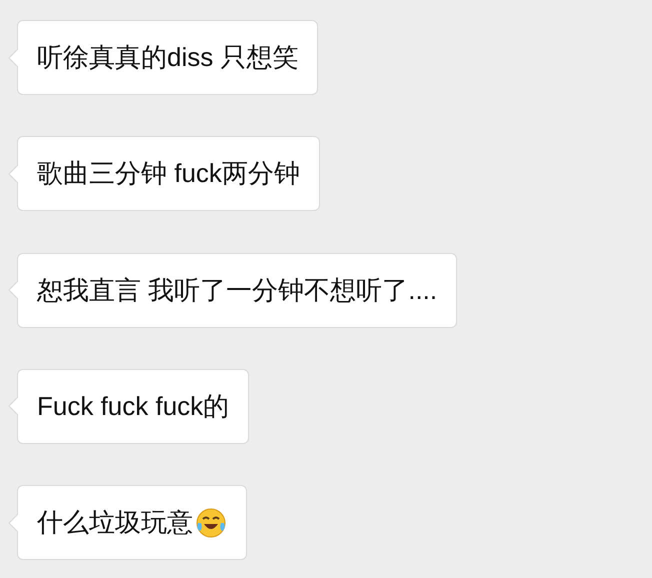 The width and height of the screenshot is (652, 578). What do you see at coordinates (167, 57) in the screenshot?
I see `message-text: 听徐真真的diss 只想笑` at bounding box center [167, 57].